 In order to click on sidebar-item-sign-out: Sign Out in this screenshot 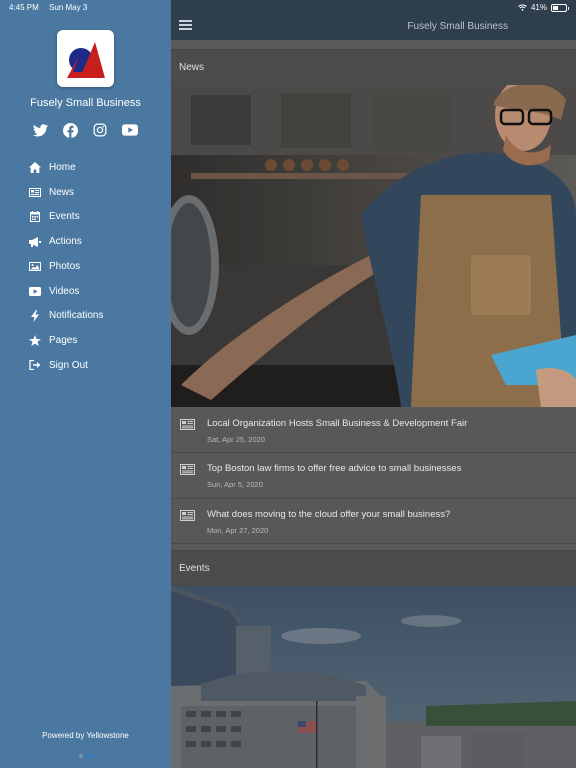, I will do `click(85, 365)`.